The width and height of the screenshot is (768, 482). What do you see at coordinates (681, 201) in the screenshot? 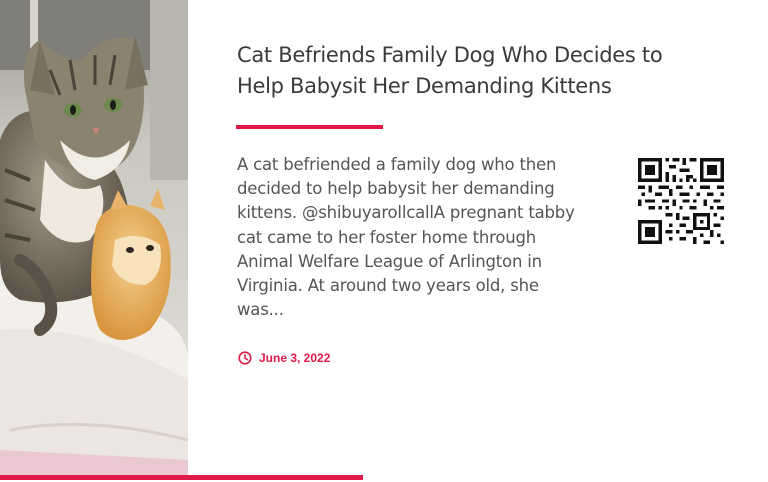
I see `qr-code-icon` at bounding box center [681, 201].